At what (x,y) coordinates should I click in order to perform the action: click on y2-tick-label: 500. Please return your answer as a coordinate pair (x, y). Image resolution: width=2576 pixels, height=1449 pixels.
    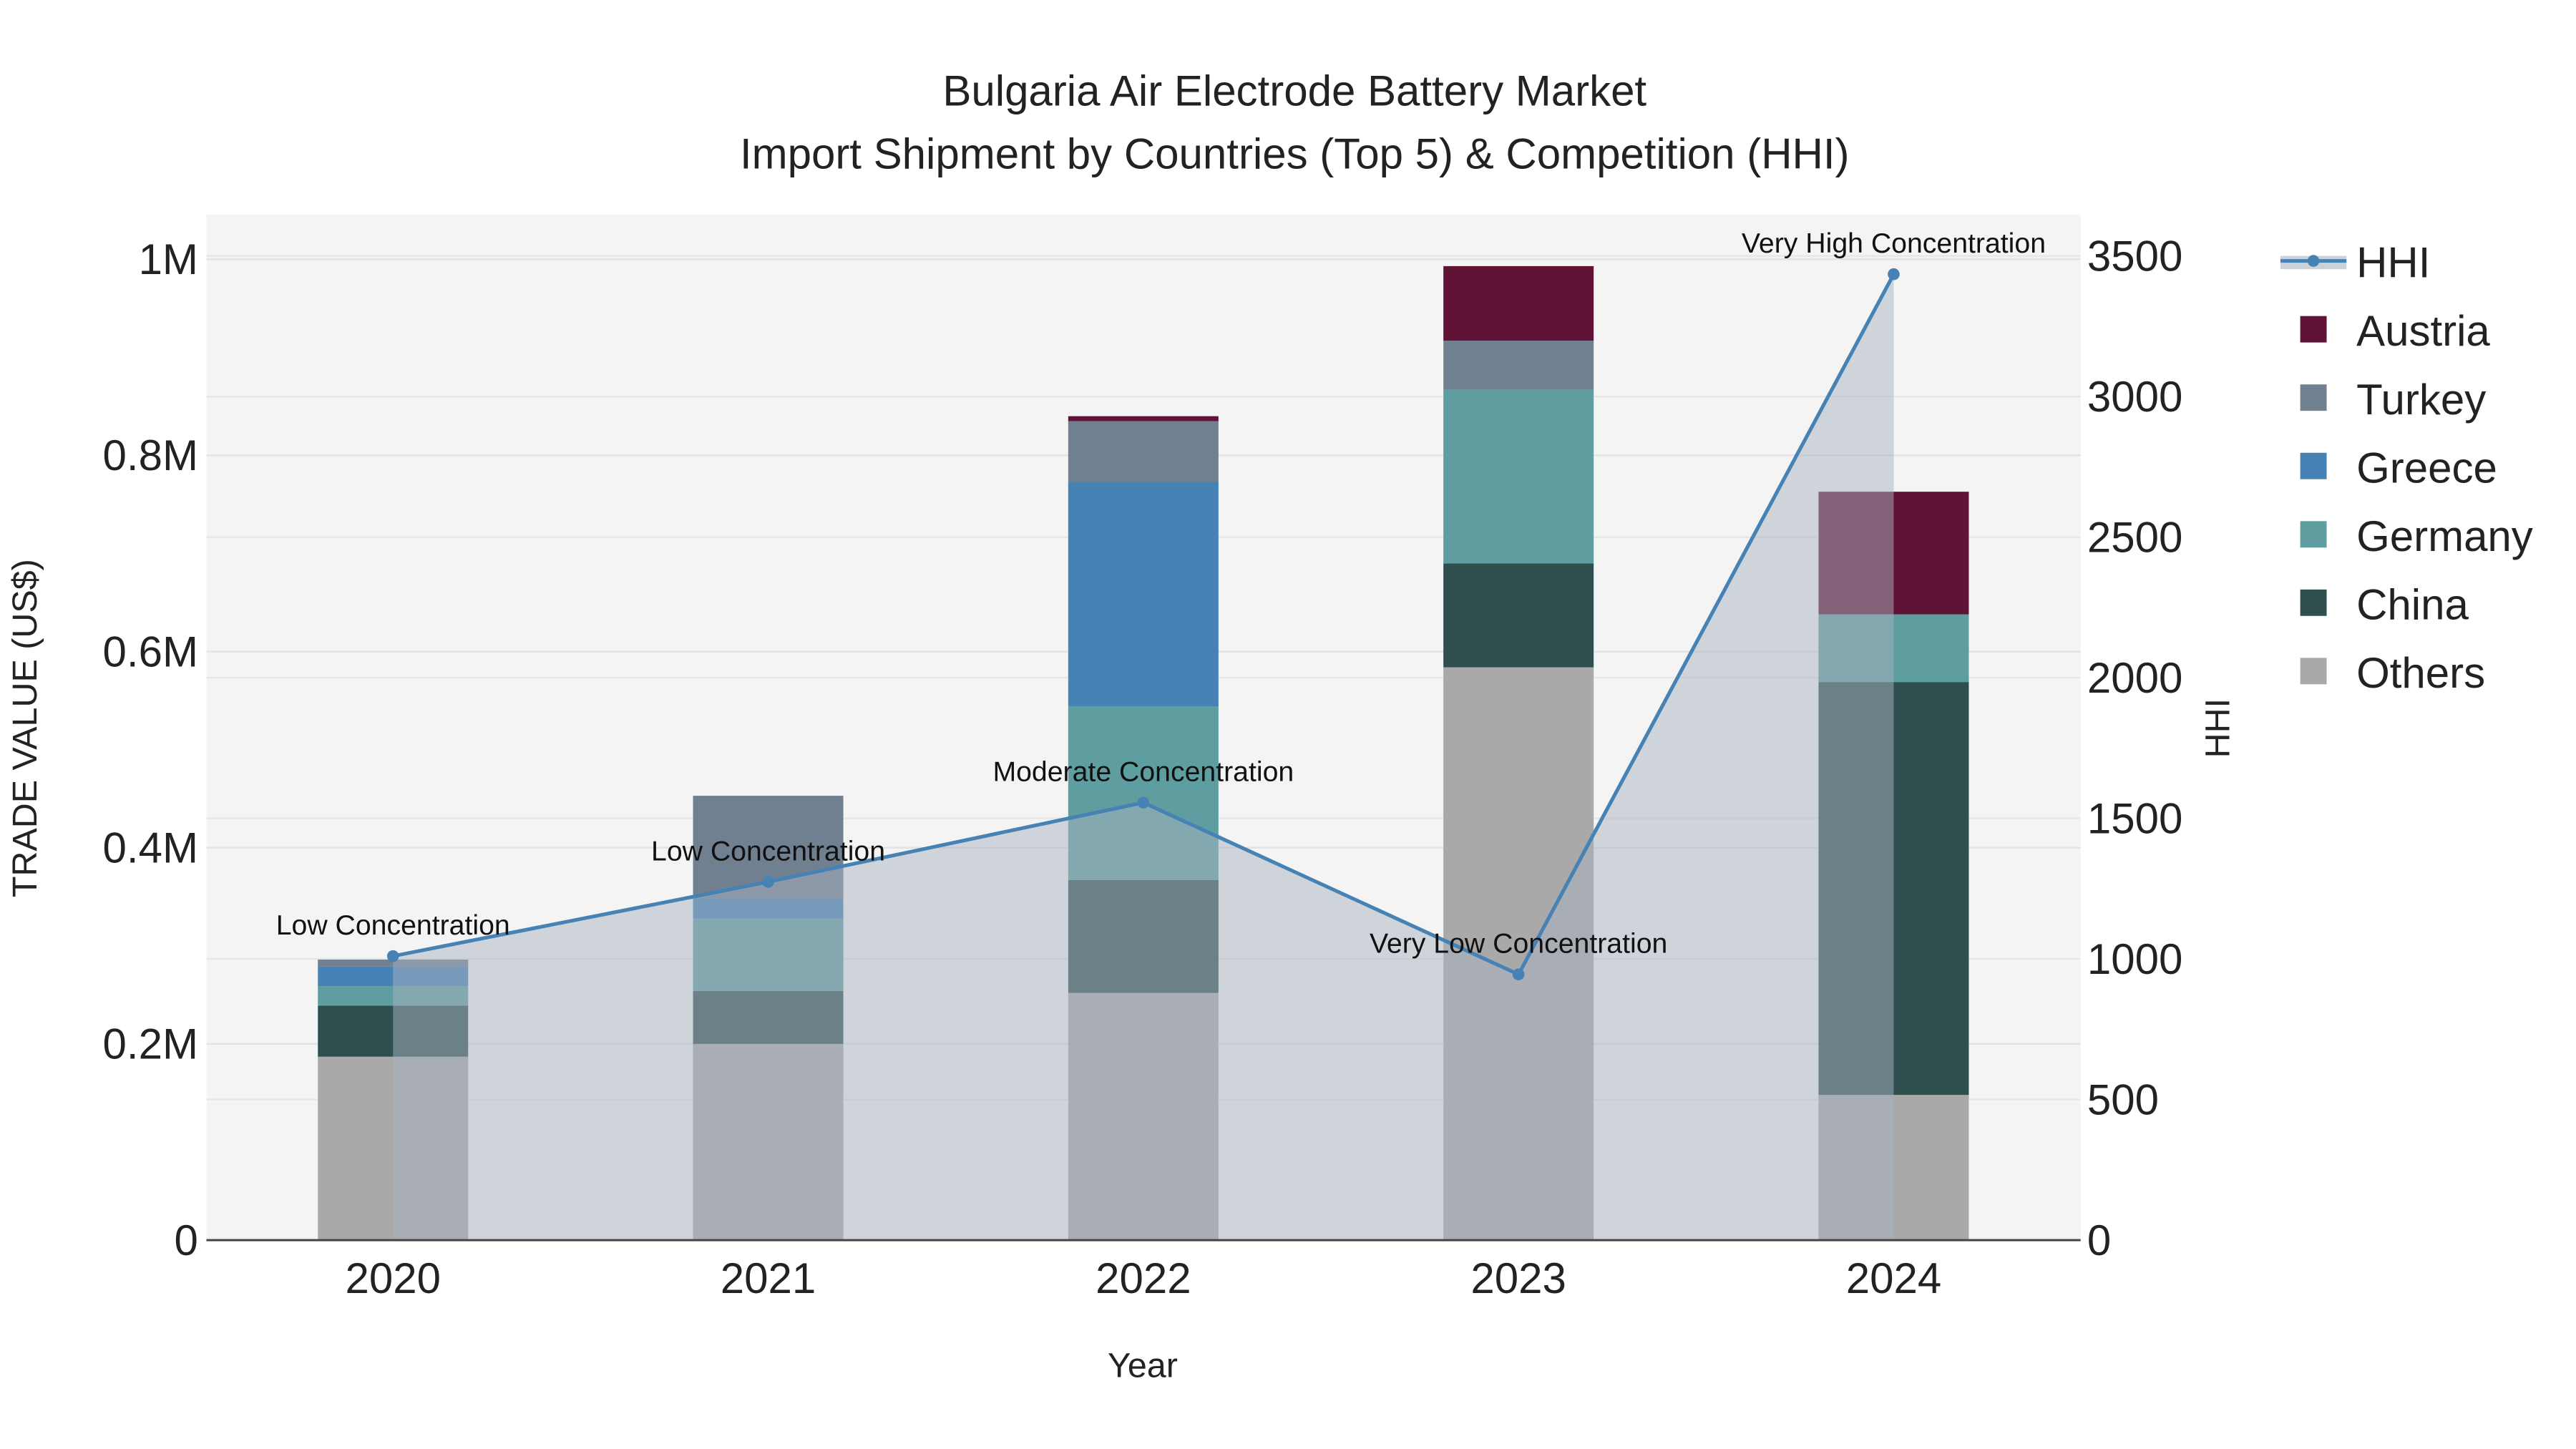
    Looking at the image, I should click on (2123, 1099).